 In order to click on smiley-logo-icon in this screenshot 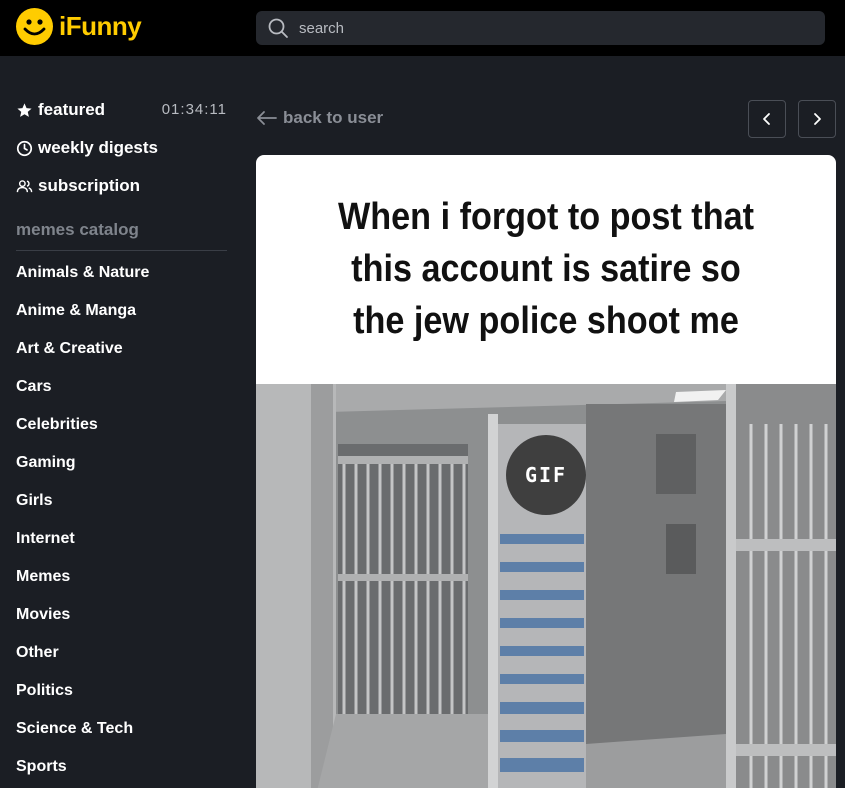, I will do `click(34, 26)`.